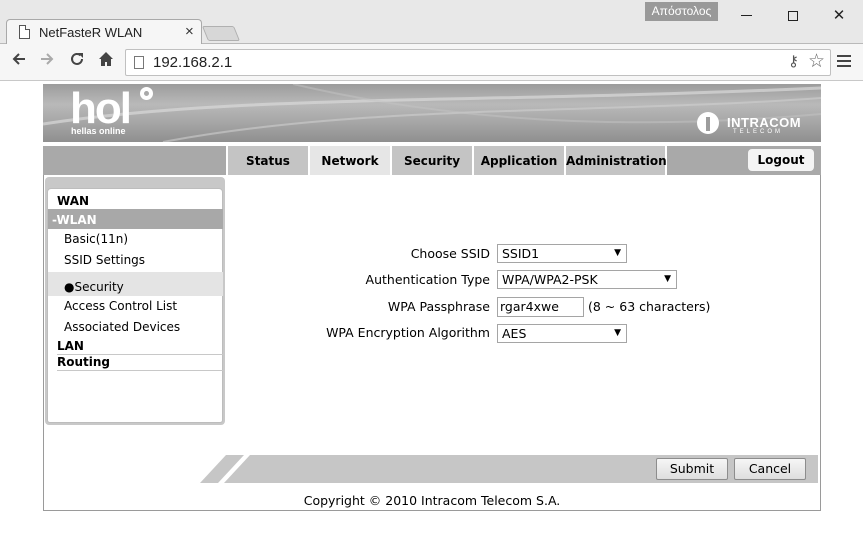 The width and height of the screenshot is (863, 541). What do you see at coordinates (140, 347) in the screenshot?
I see `sidebar-item-lan: LAN` at bounding box center [140, 347].